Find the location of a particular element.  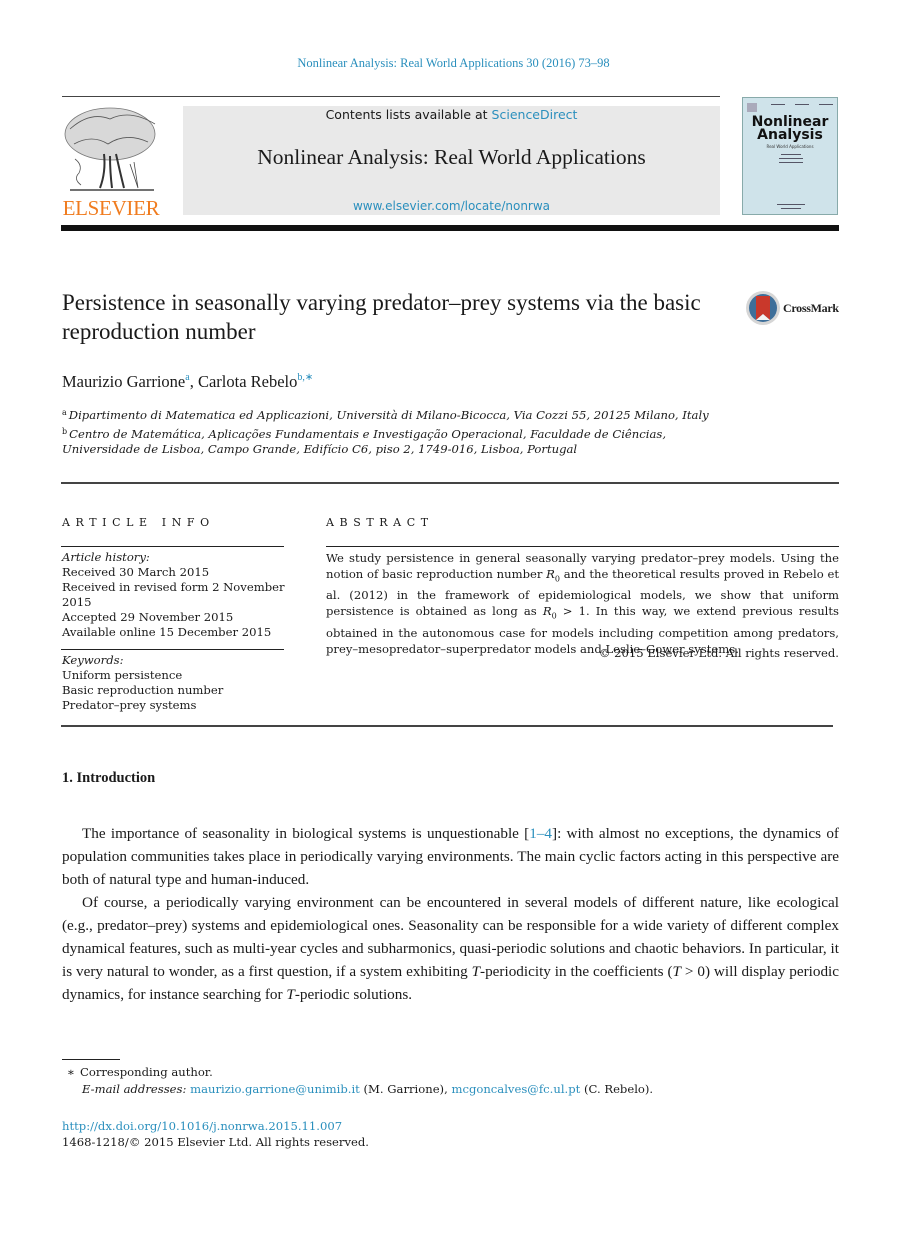

email-owner: (C. Rebelo). is located at coordinates (617, 1089).